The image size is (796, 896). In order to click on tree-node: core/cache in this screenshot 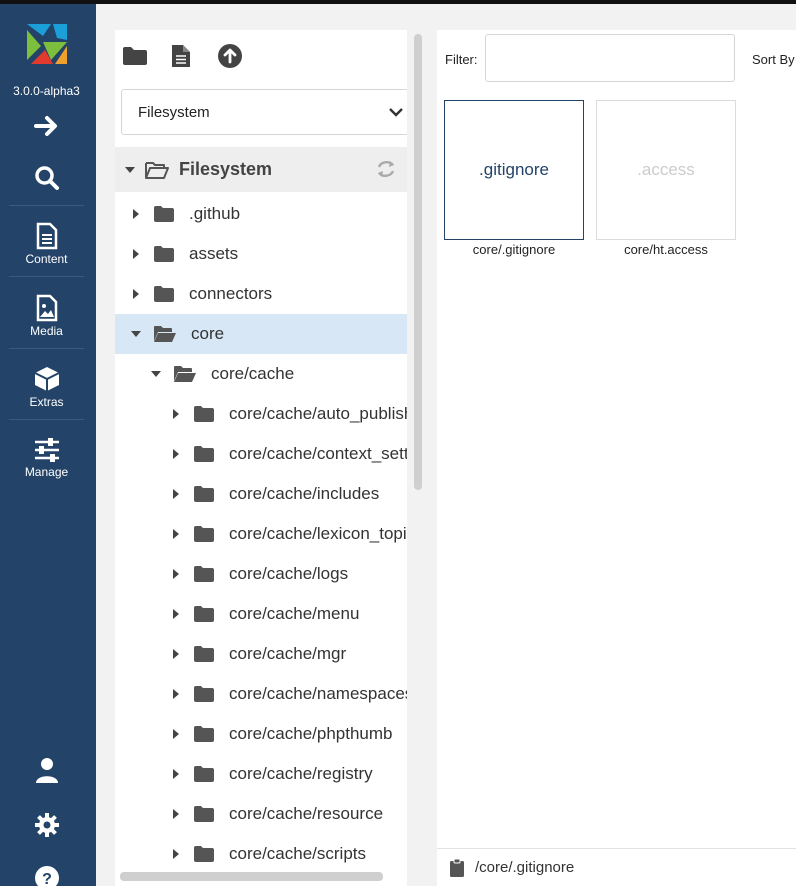, I will do `click(261, 374)`.